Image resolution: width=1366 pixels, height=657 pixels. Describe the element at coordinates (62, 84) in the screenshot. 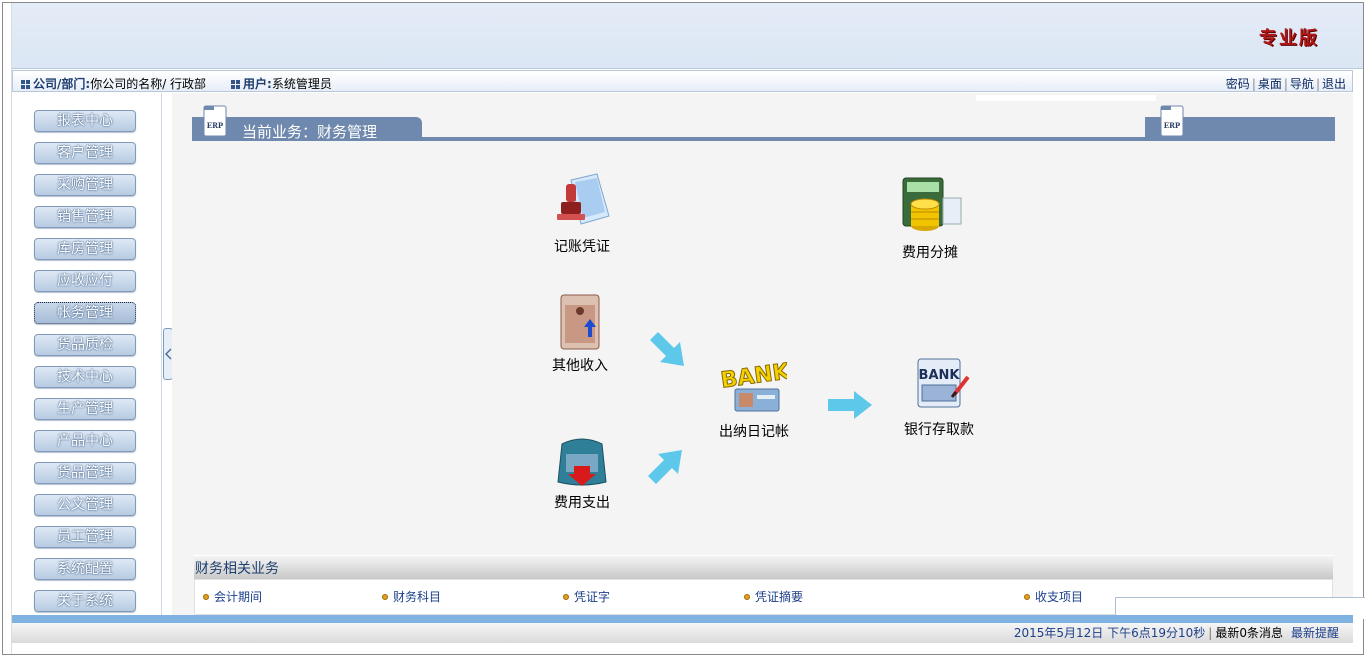

I see `company-label: 公司/部门:` at that location.